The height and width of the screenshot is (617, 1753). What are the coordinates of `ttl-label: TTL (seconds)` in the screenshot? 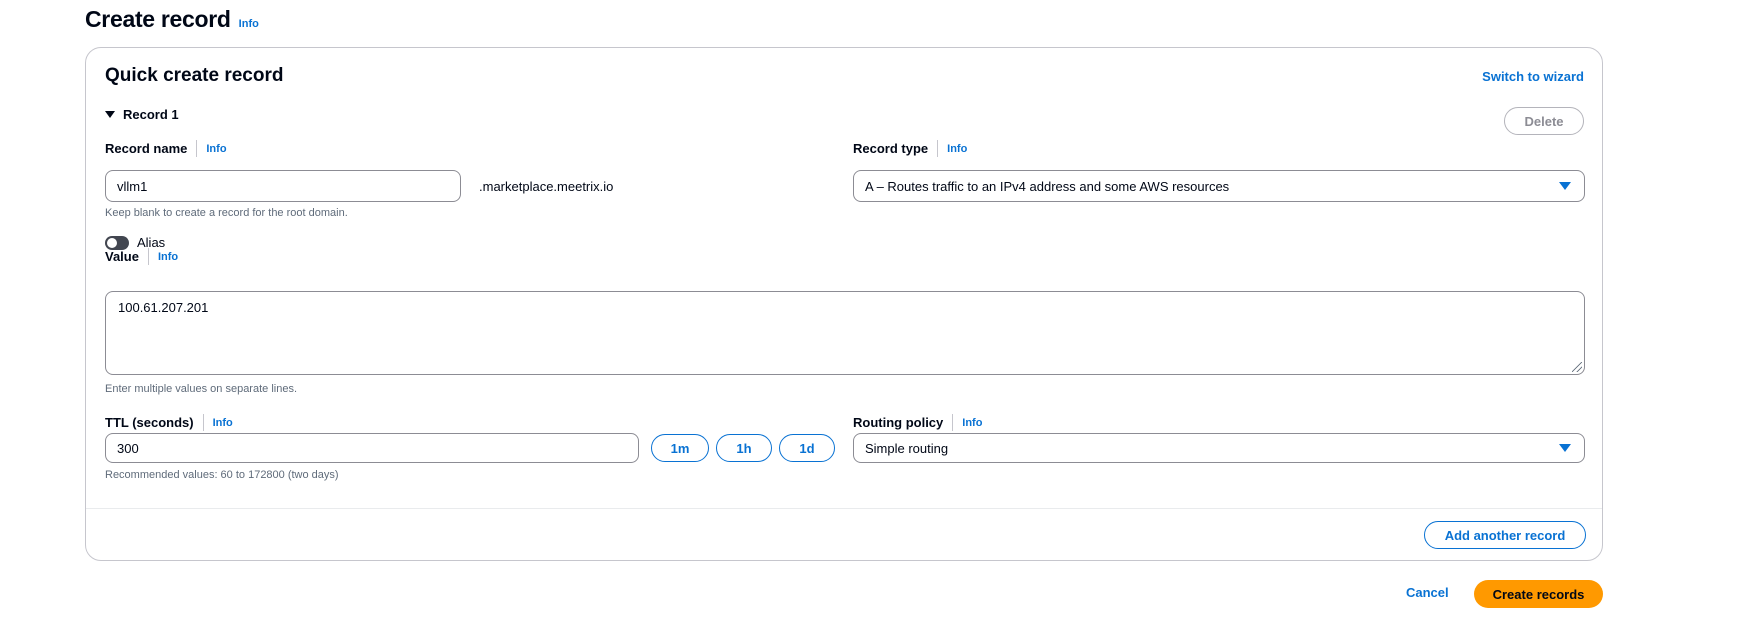 It's located at (149, 422).